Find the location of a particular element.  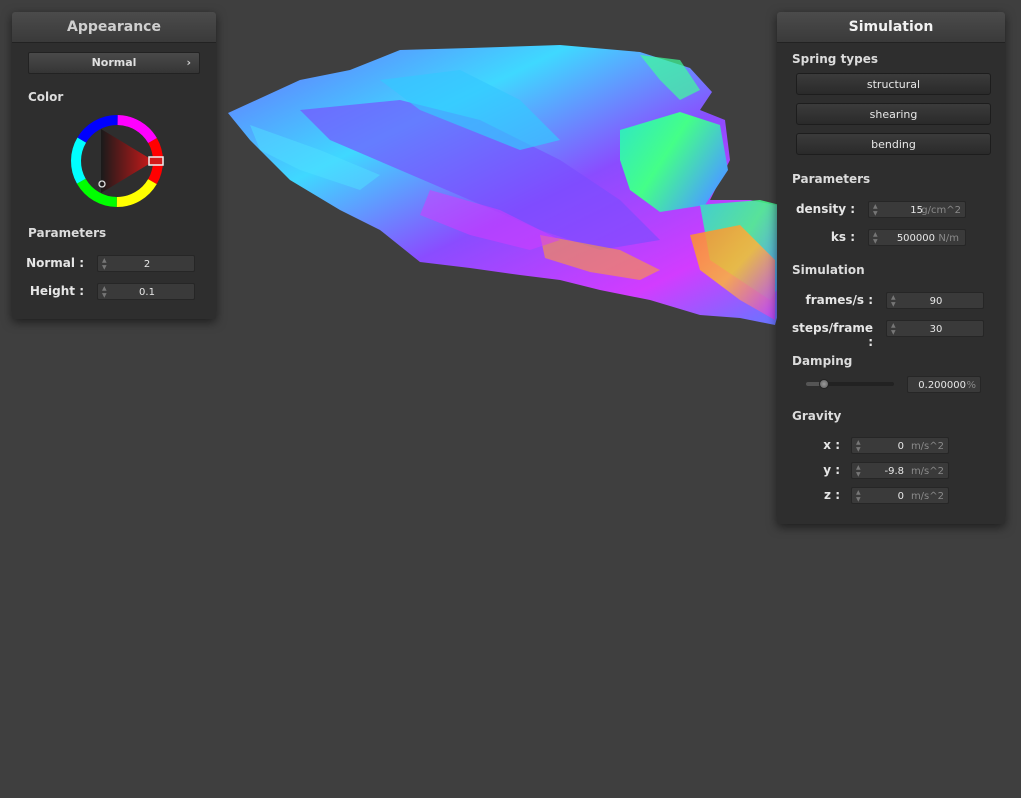

steps-input: ▲ ▼ 30 is located at coordinates (935, 328).